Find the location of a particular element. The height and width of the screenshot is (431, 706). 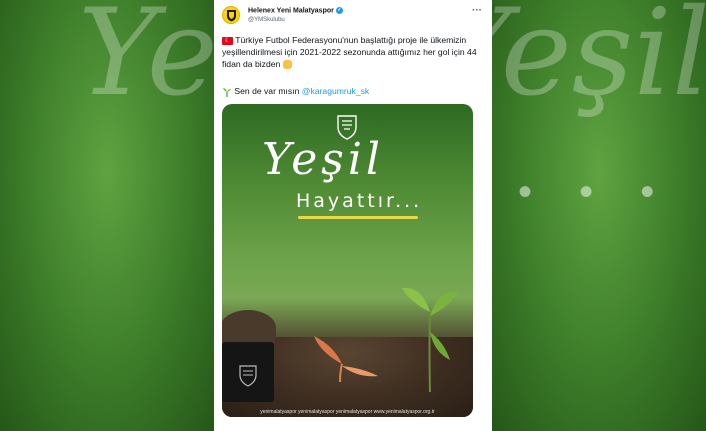

background-dots: • • • is located at coordinates (595, 192).